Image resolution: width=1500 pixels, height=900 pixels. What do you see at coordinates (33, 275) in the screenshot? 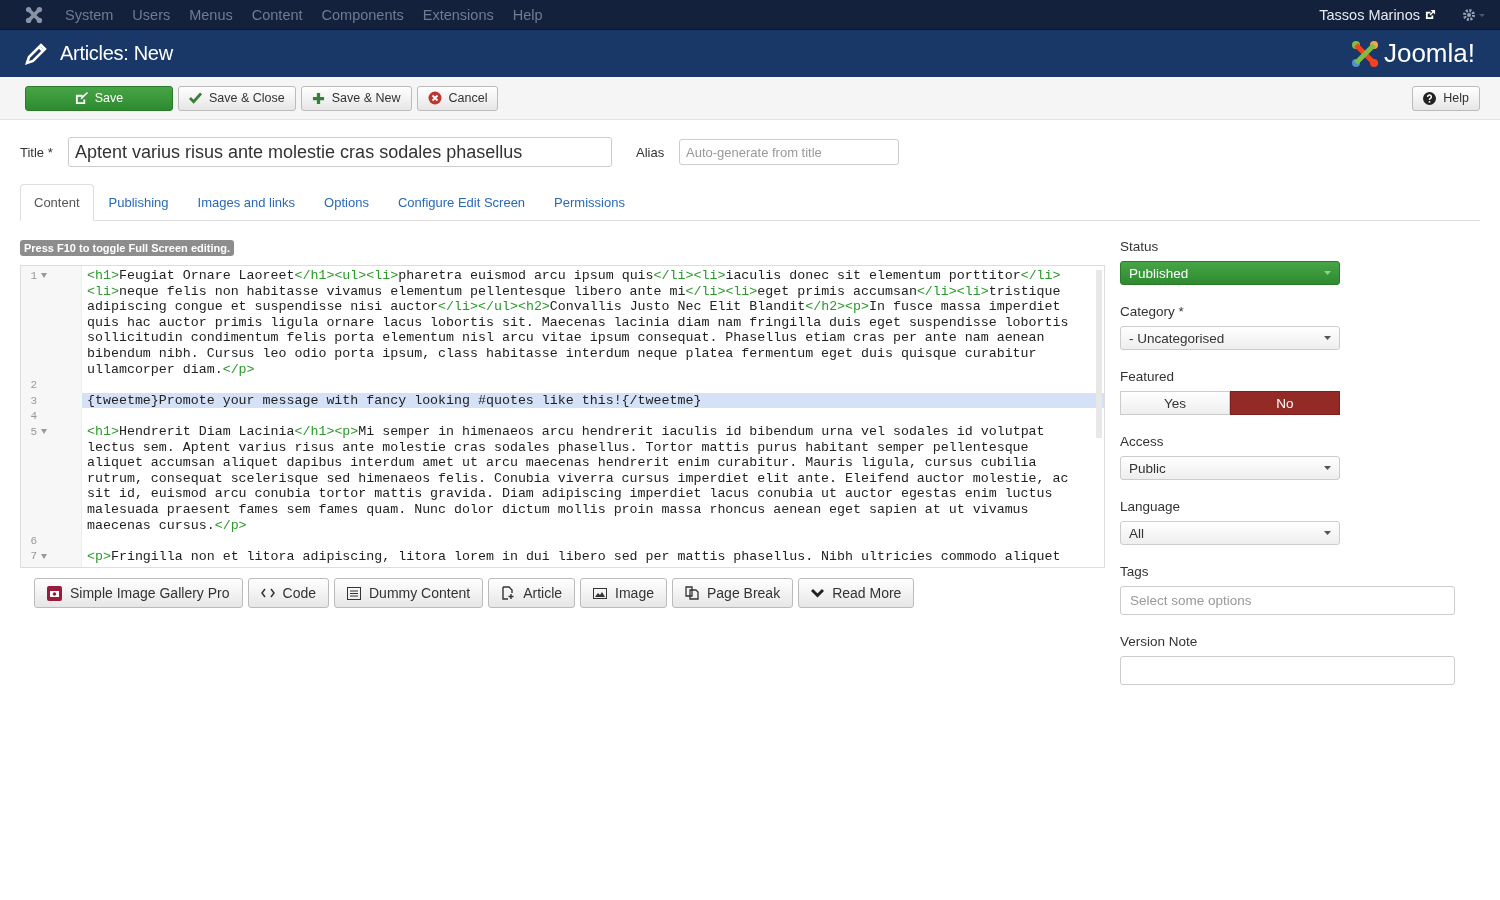
I see `line-number: 1` at bounding box center [33, 275].